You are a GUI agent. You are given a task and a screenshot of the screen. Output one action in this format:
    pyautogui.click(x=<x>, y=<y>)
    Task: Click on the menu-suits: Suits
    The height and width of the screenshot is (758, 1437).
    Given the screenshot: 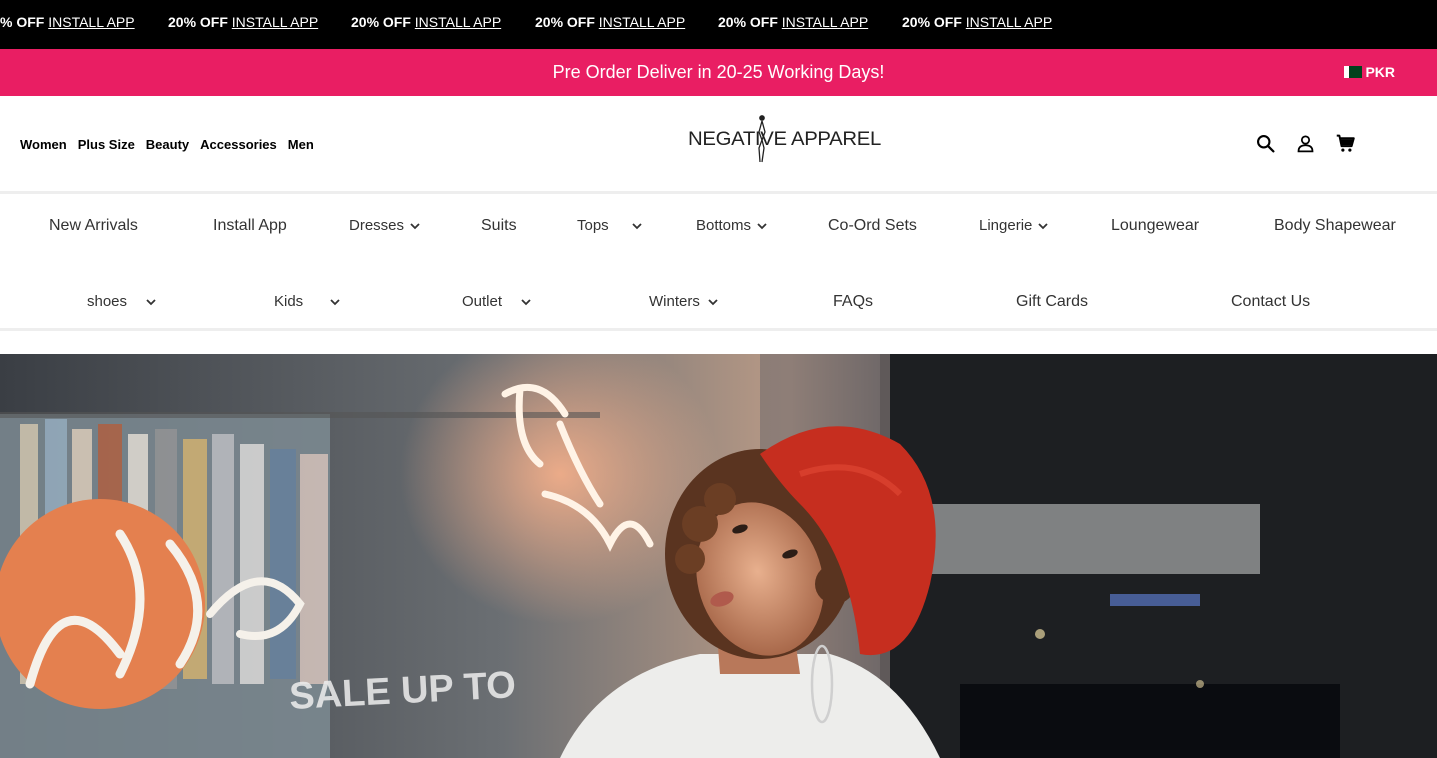 What is the action you would take?
    pyautogui.click(x=499, y=226)
    